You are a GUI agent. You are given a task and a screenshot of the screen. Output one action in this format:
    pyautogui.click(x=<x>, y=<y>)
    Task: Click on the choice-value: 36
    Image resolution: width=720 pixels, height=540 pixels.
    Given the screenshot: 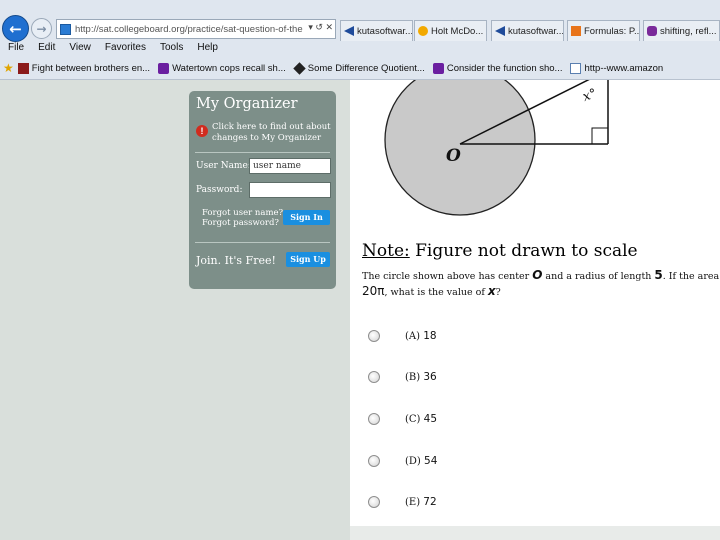 What is the action you would take?
    pyautogui.click(x=430, y=377)
    